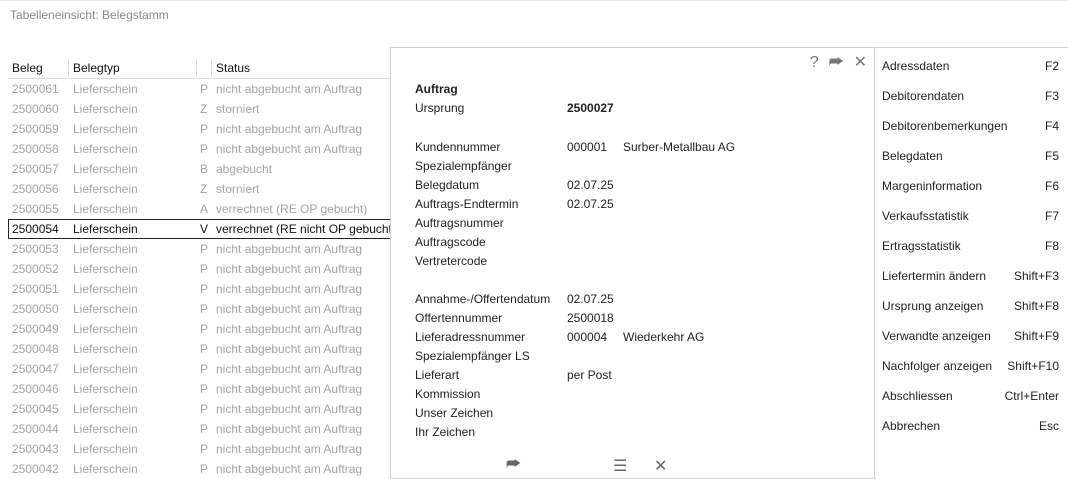  I want to click on menu-item-label: Debitorendaten, so click(923, 96).